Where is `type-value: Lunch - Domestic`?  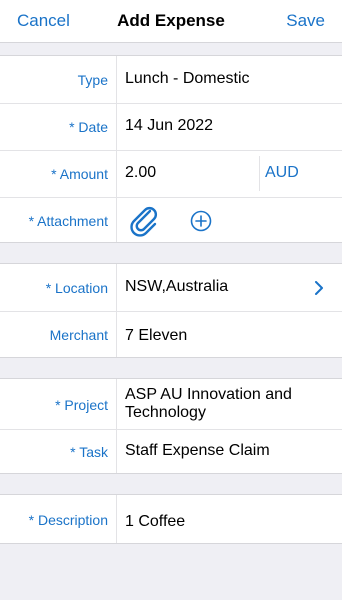
type-value: Lunch - Domestic is located at coordinates (187, 79).